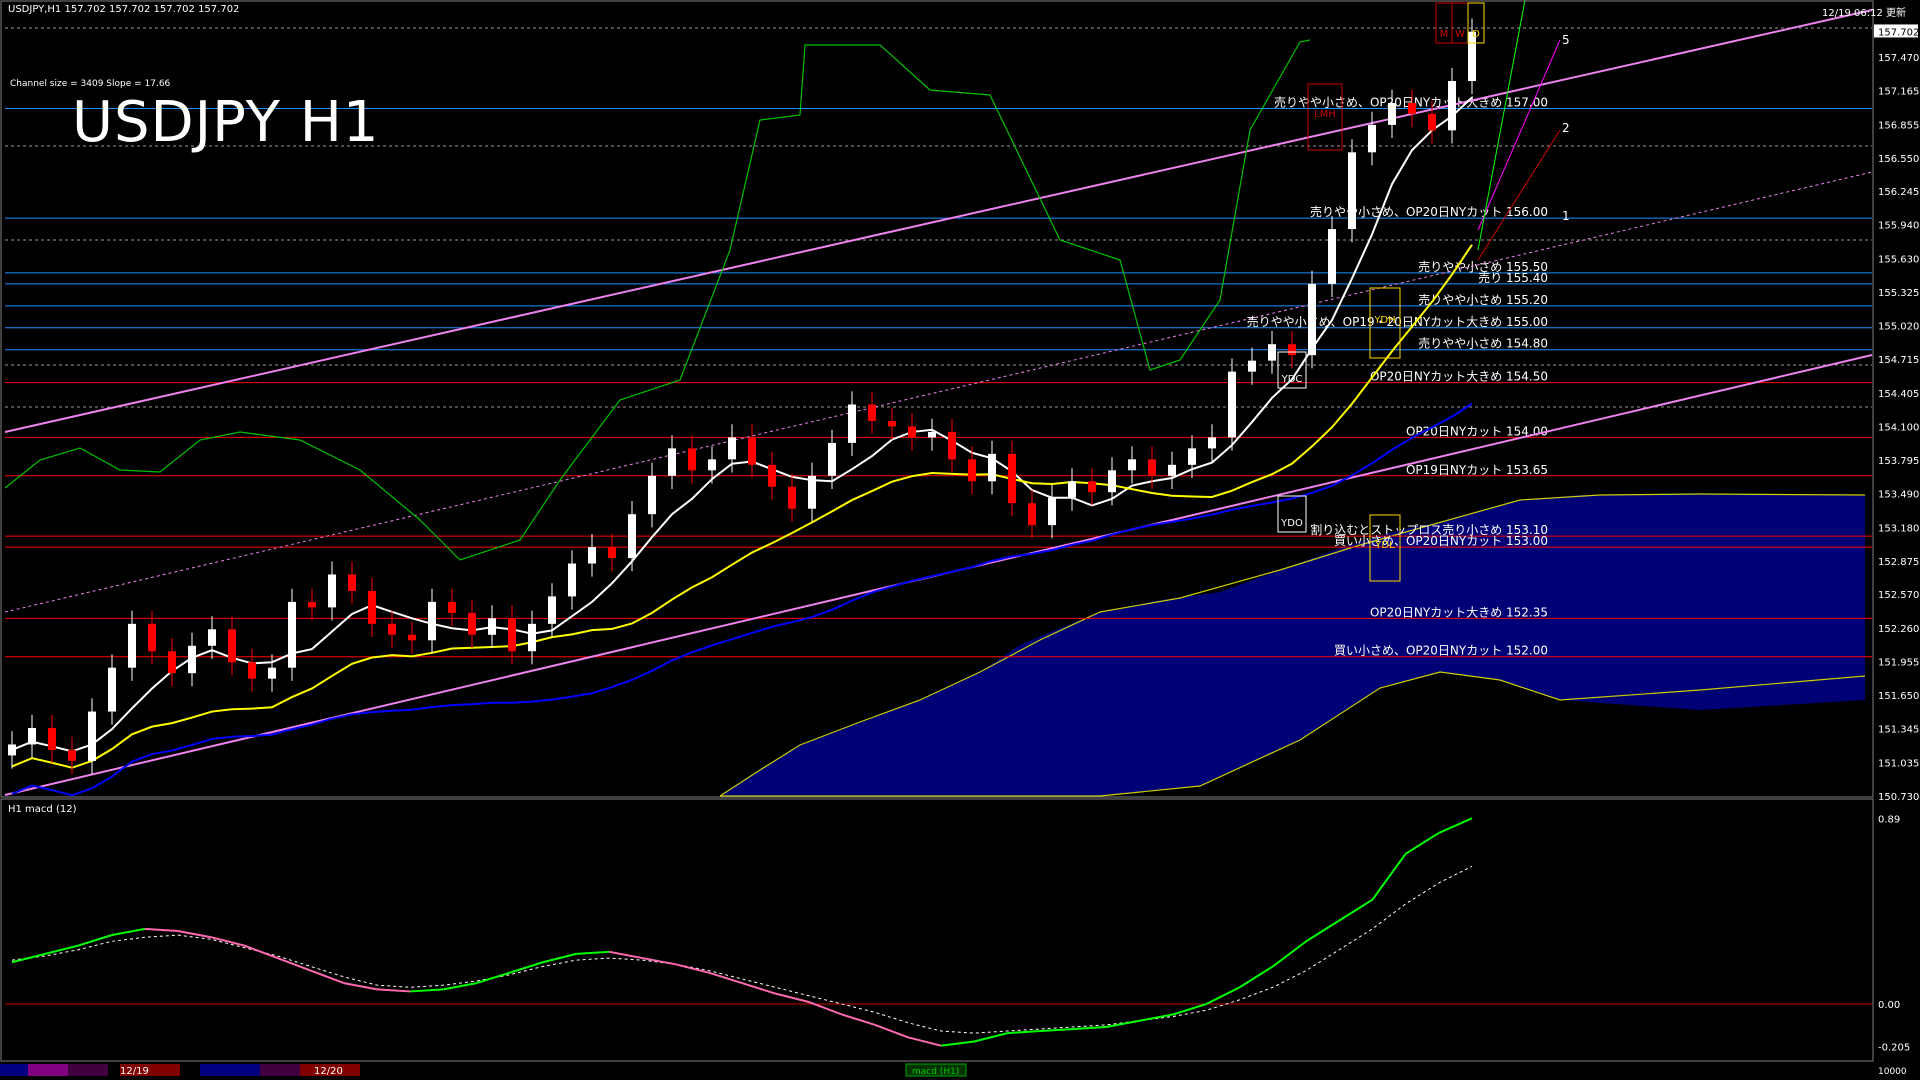 The image size is (1920, 1080). What do you see at coordinates (1889, 819) in the screenshot?
I see `macd-tick: 0.89` at bounding box center [1889, 819].